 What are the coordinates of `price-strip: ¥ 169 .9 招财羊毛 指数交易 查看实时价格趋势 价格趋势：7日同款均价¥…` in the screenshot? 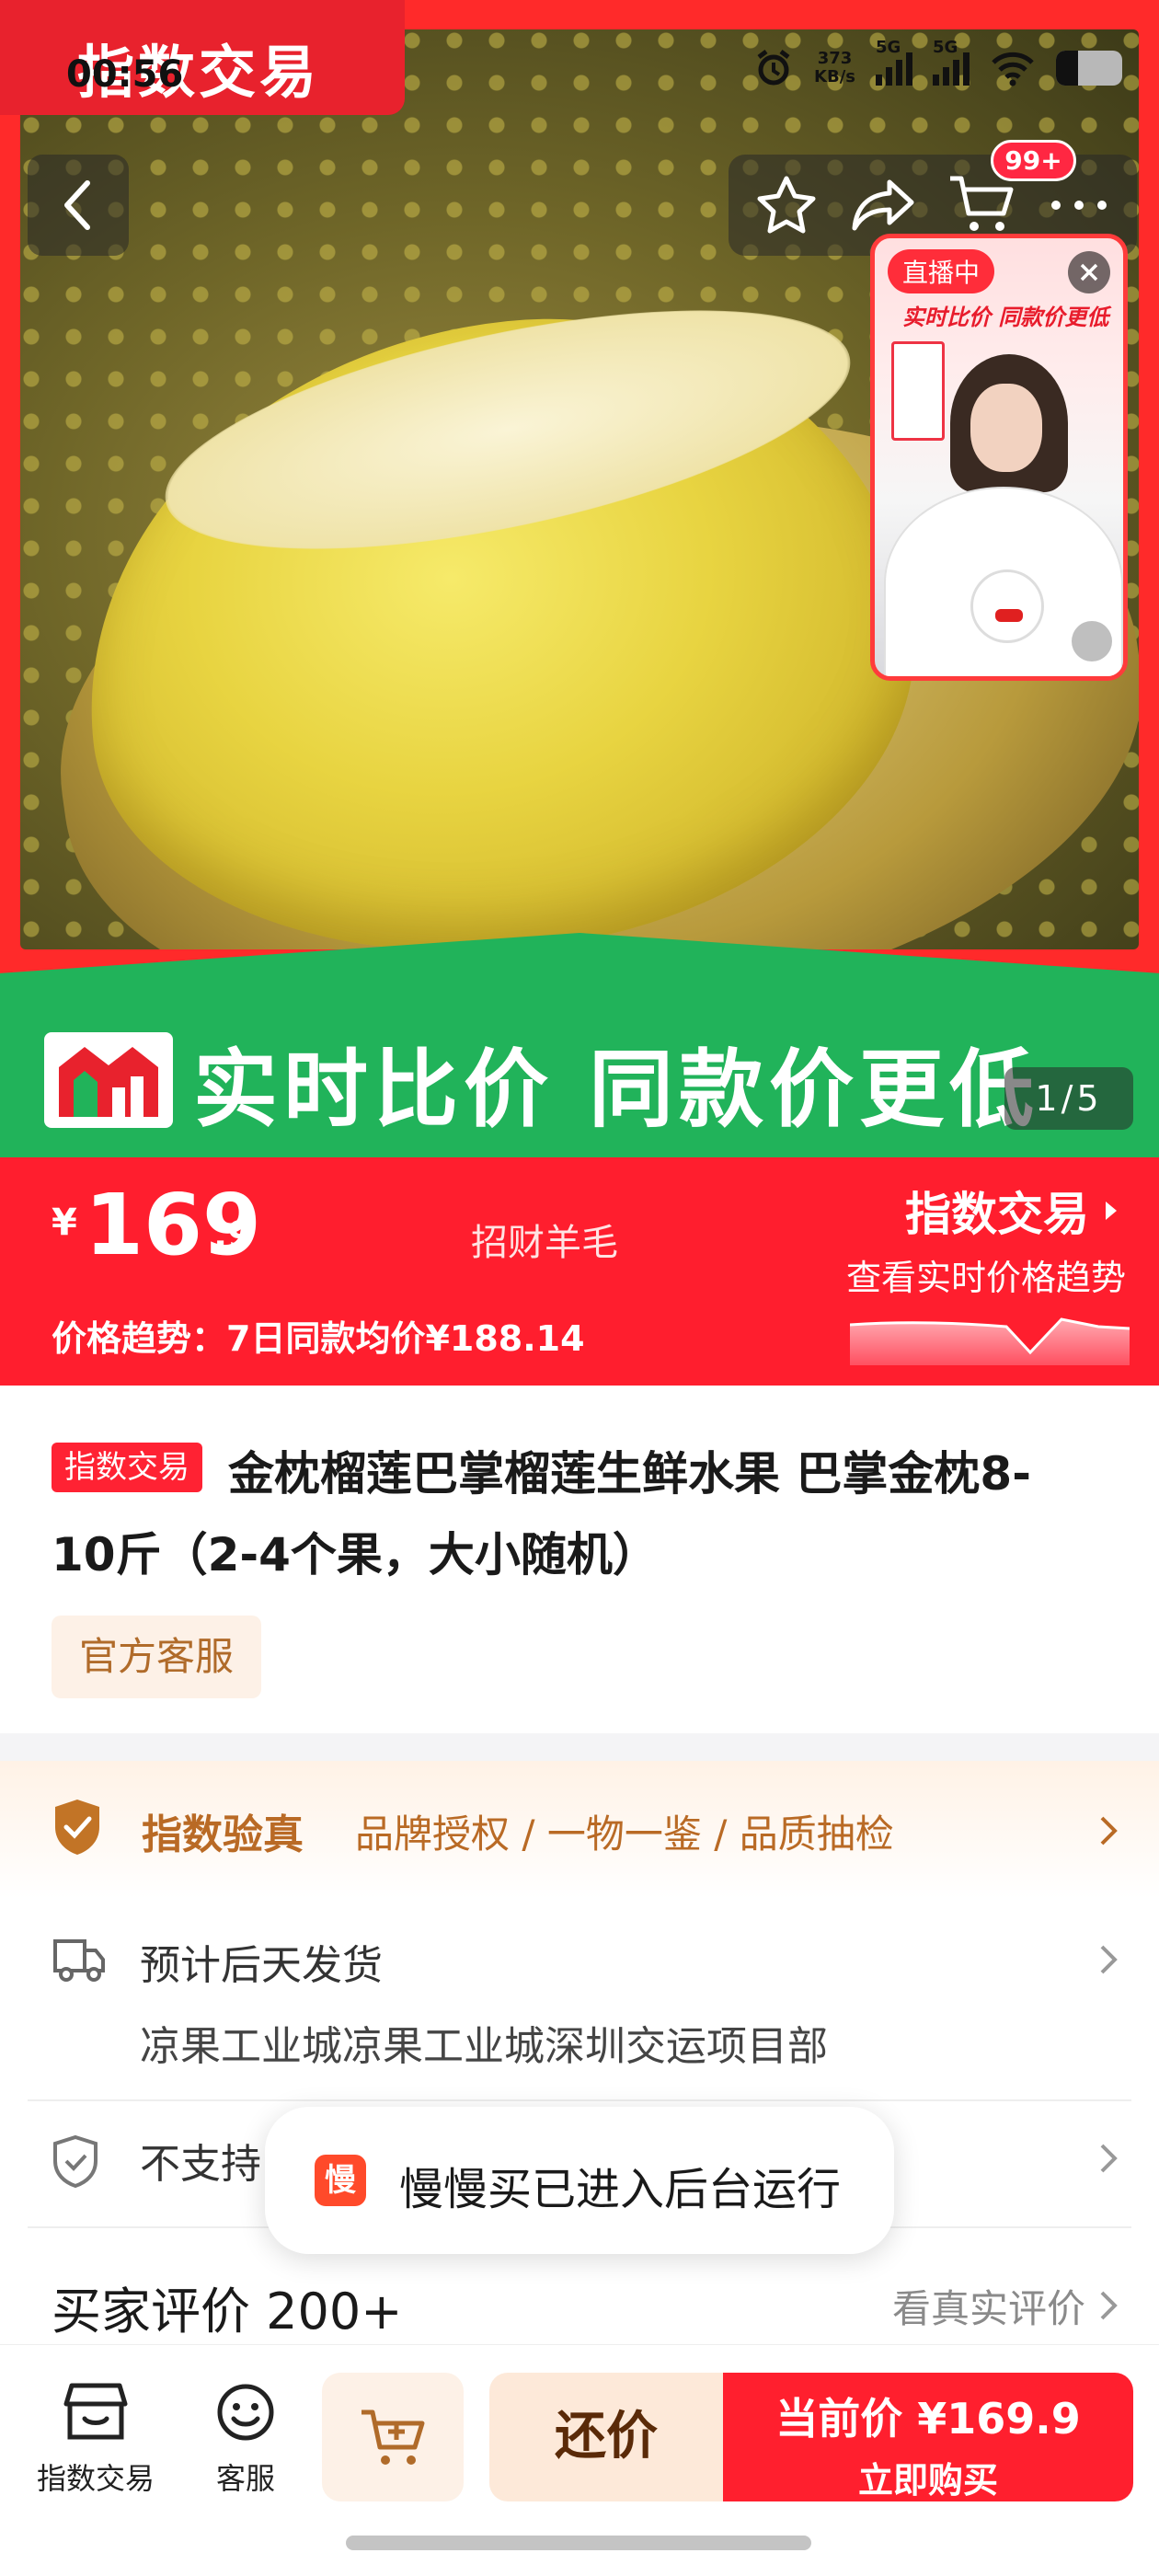 It's located at (579, 1271).